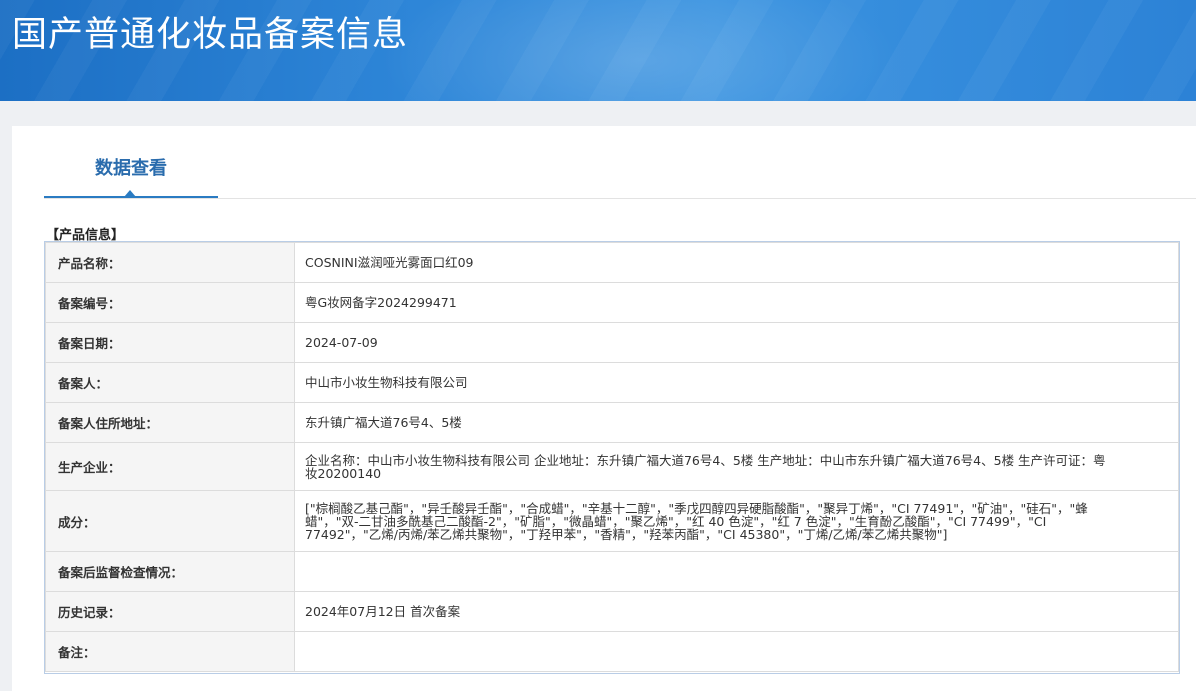  Describe the element at coordinates (170, 342) in the screenshot. I see `row-label: 备案日期：` at that location.